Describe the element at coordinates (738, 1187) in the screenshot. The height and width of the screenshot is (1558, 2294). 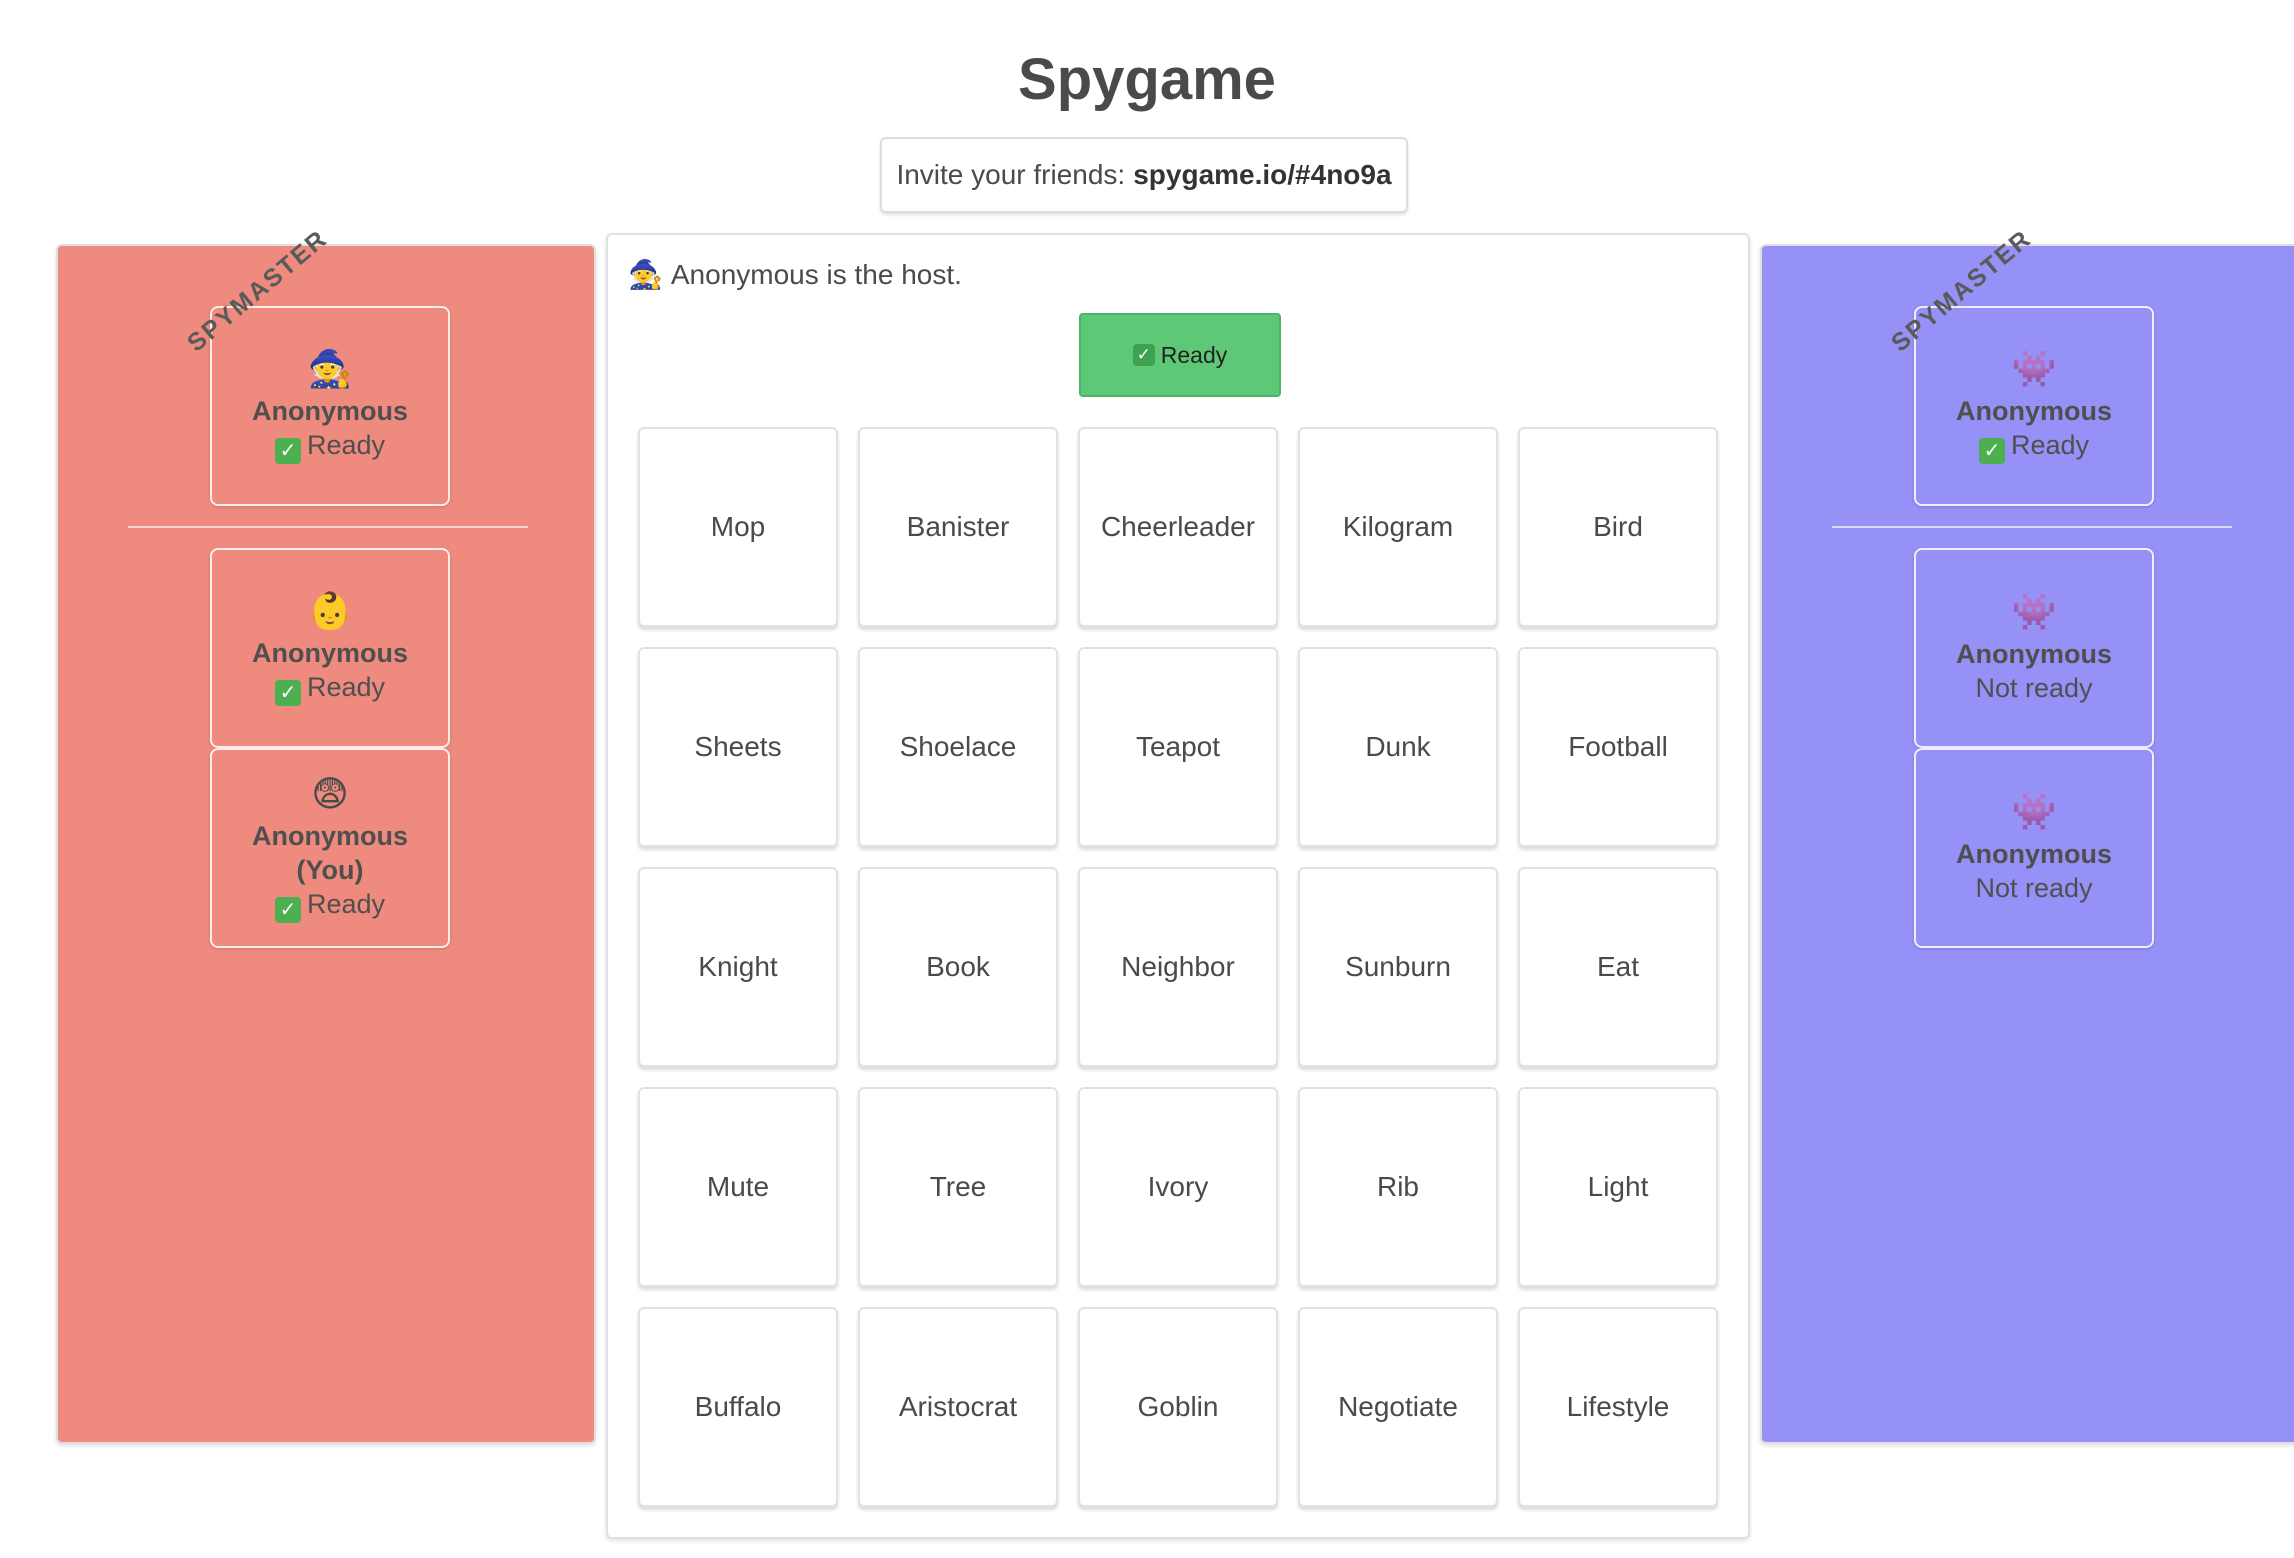
I see `word-card: Mute` at that location.